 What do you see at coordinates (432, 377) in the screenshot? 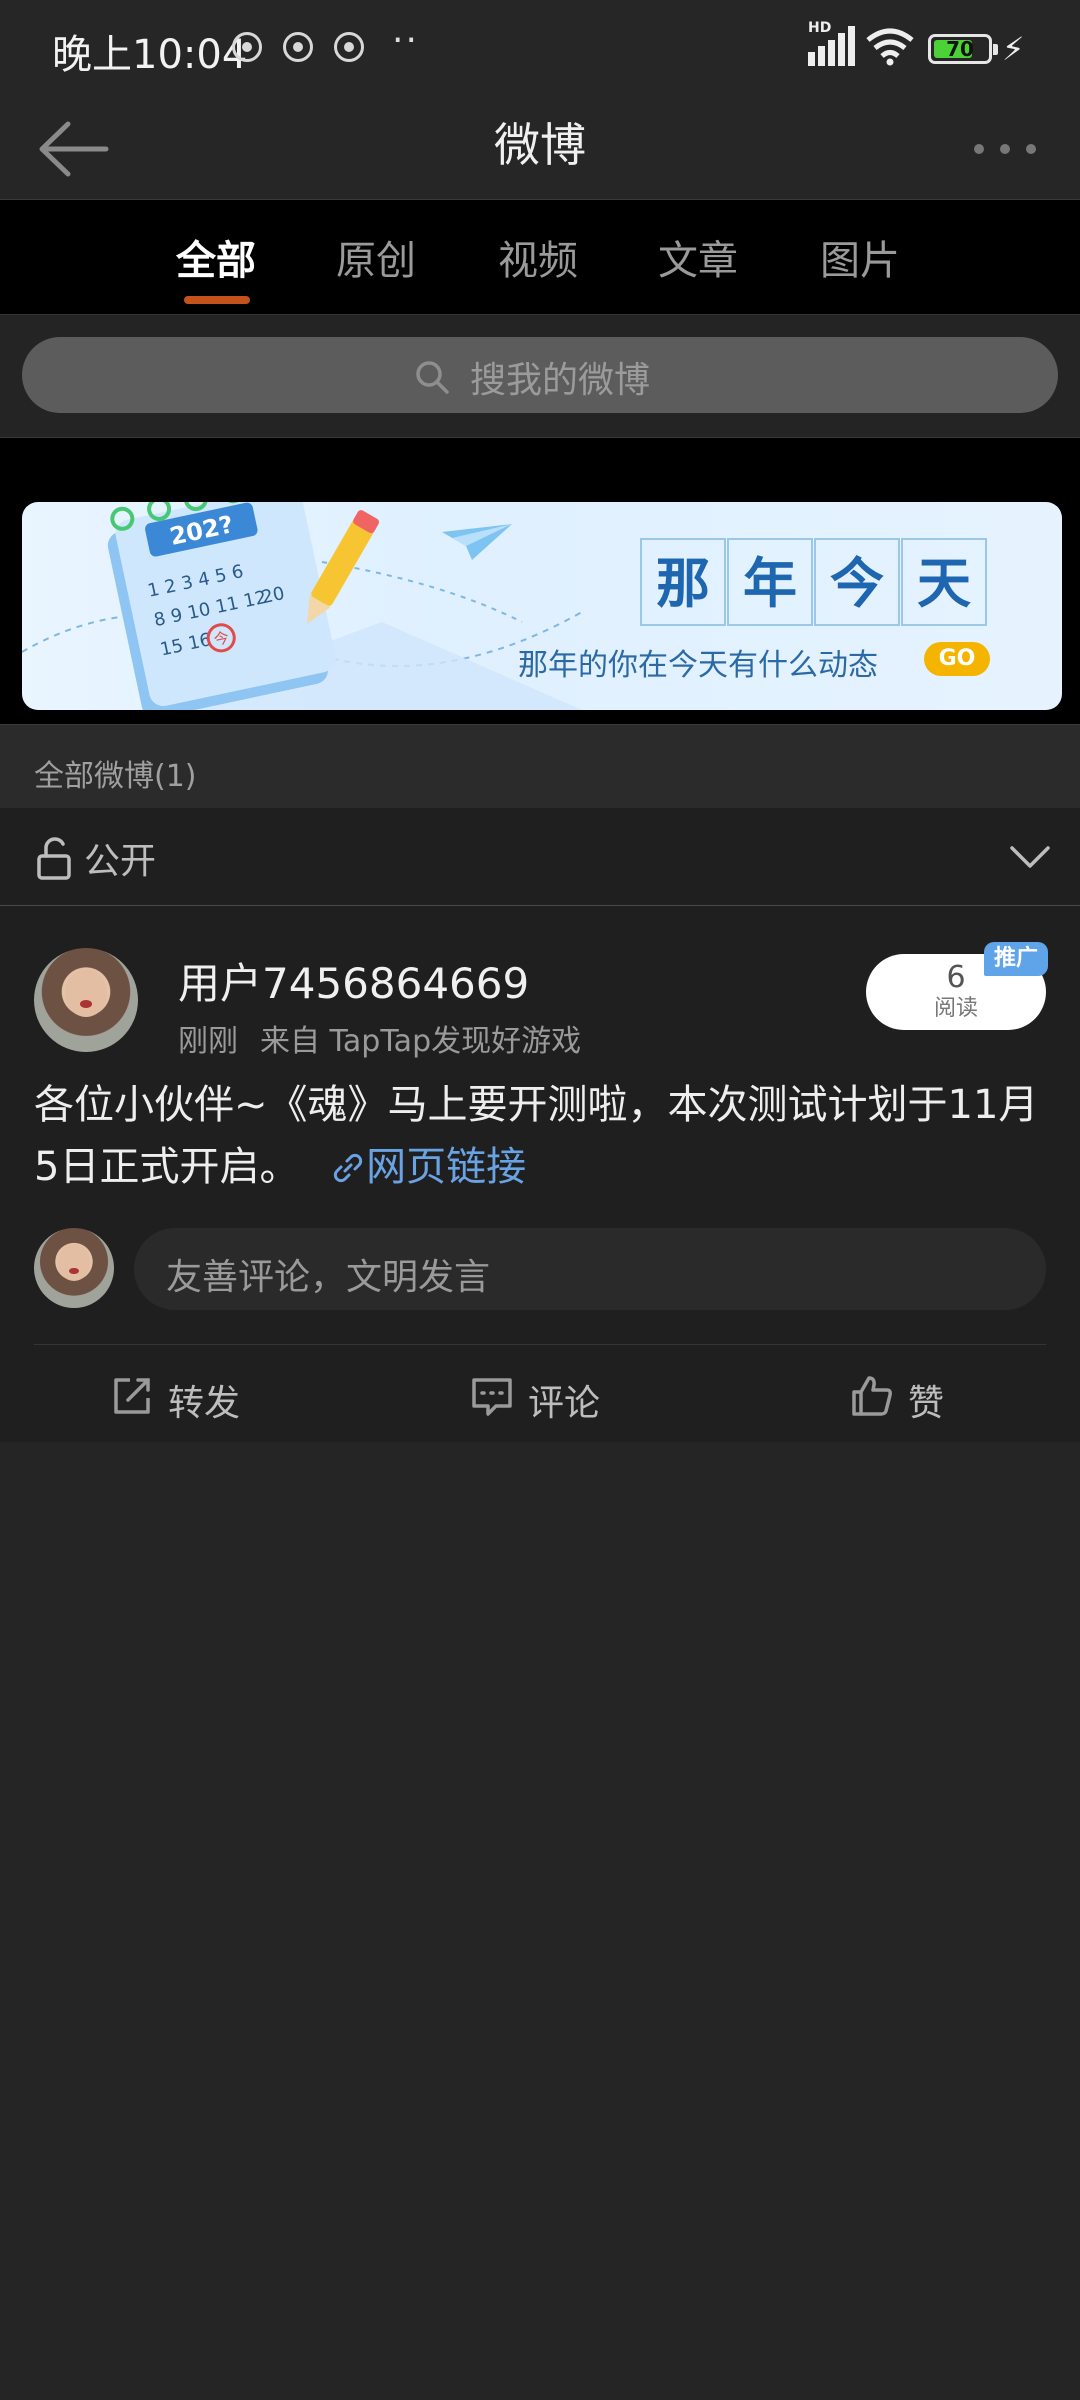
I see `search-icon` at bounding box center [432, 377].